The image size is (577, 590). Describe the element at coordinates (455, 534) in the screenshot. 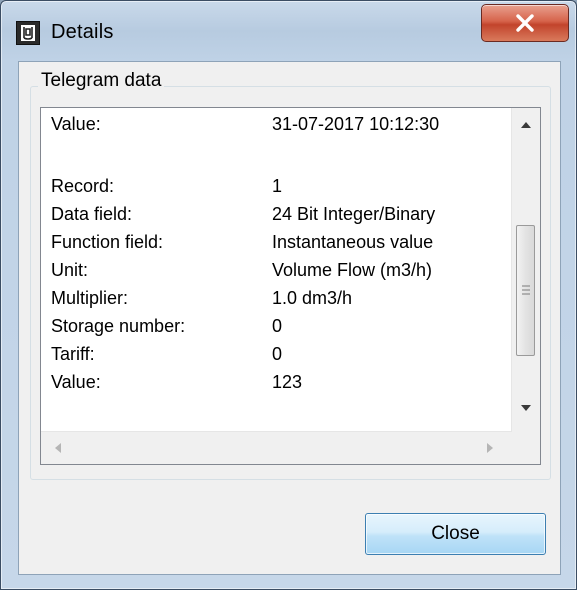

I see `close-button: Close` at that location.